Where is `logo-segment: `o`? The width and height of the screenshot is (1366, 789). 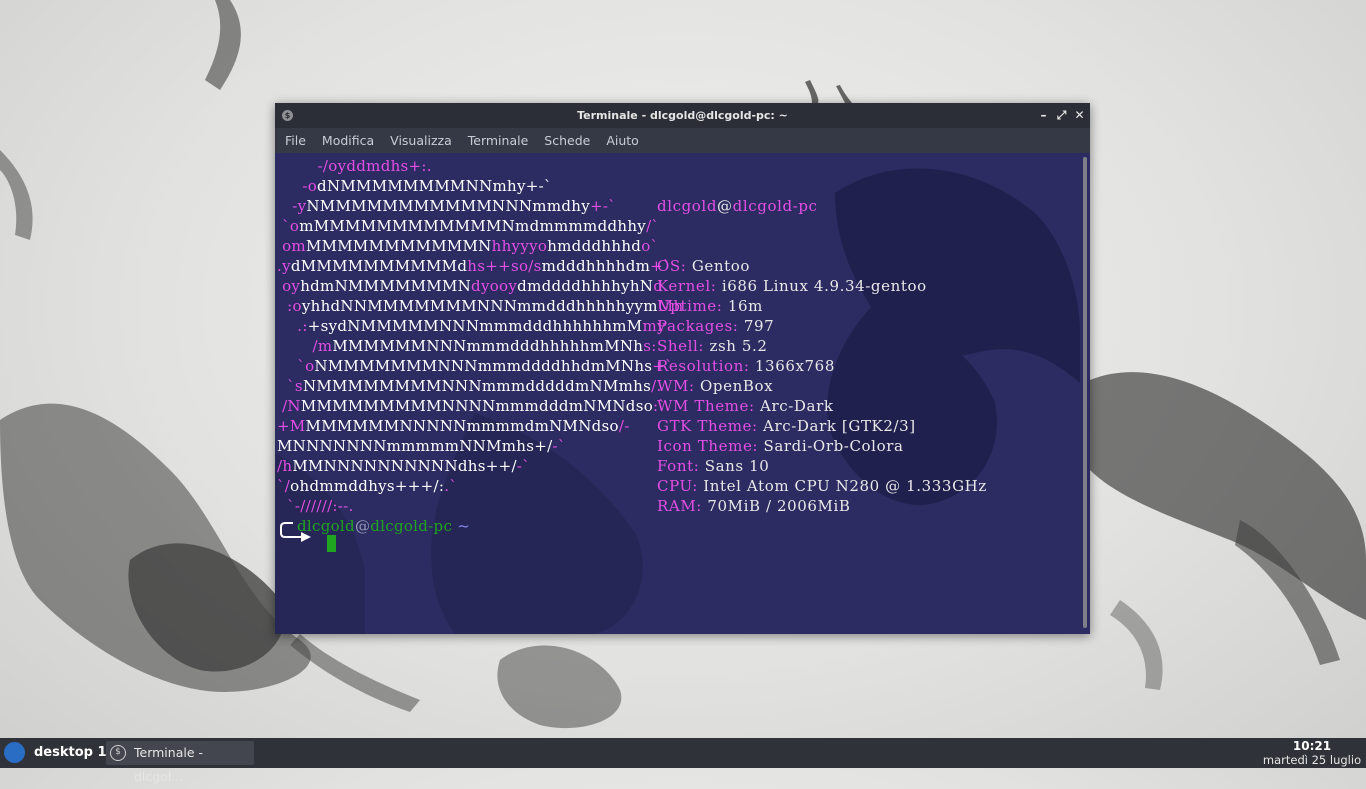 logo-segment: `o is located at coordinates (296, 366).